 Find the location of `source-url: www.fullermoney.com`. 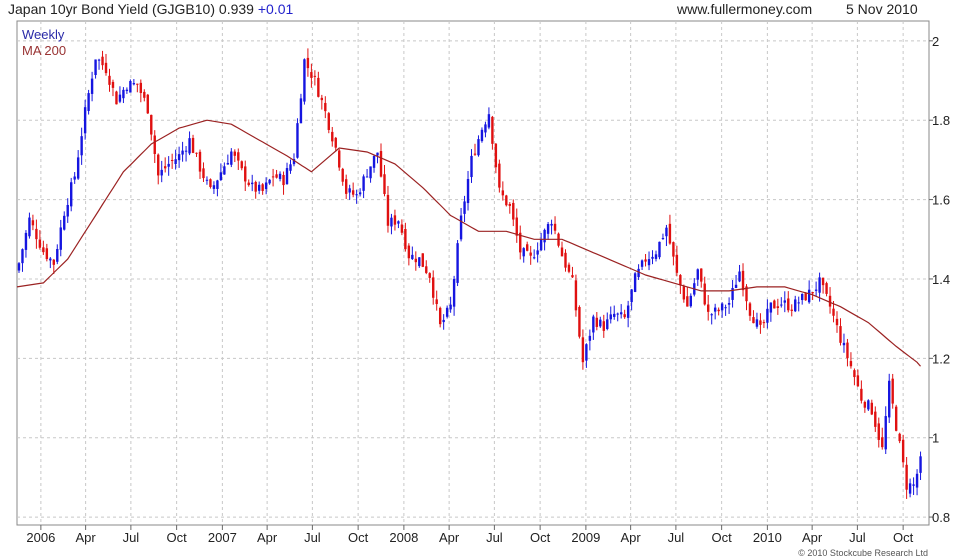

source-url: www.fullermoney.com is located at coordinates (745, 9).